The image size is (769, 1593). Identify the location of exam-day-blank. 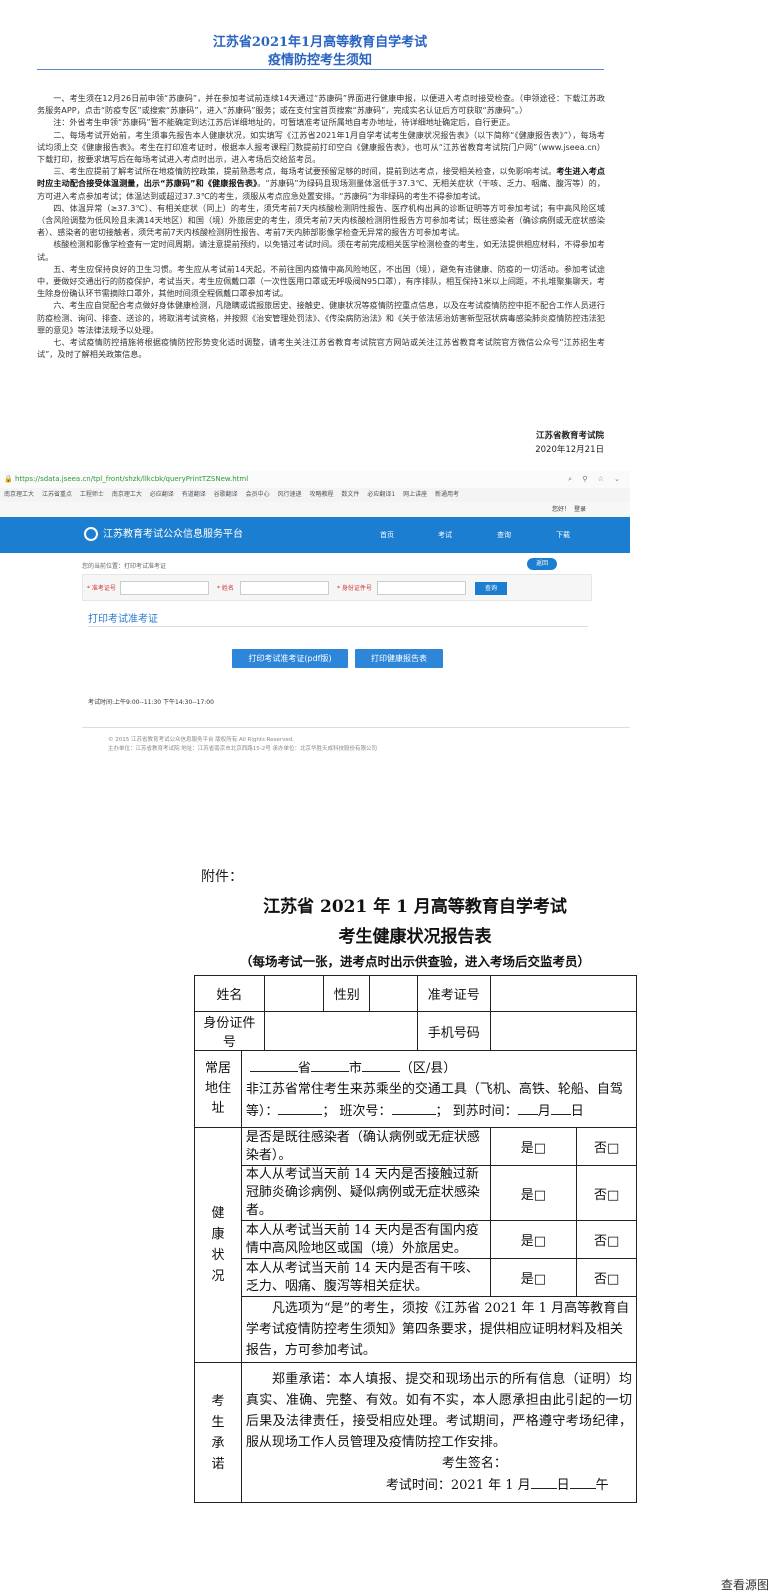
(543, 1481).